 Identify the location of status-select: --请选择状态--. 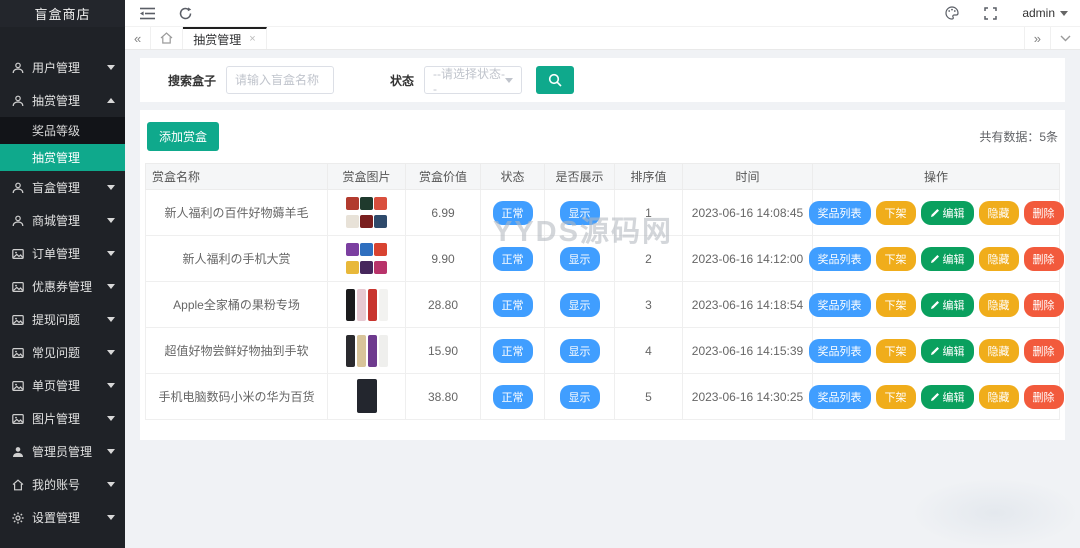
(473, 81).